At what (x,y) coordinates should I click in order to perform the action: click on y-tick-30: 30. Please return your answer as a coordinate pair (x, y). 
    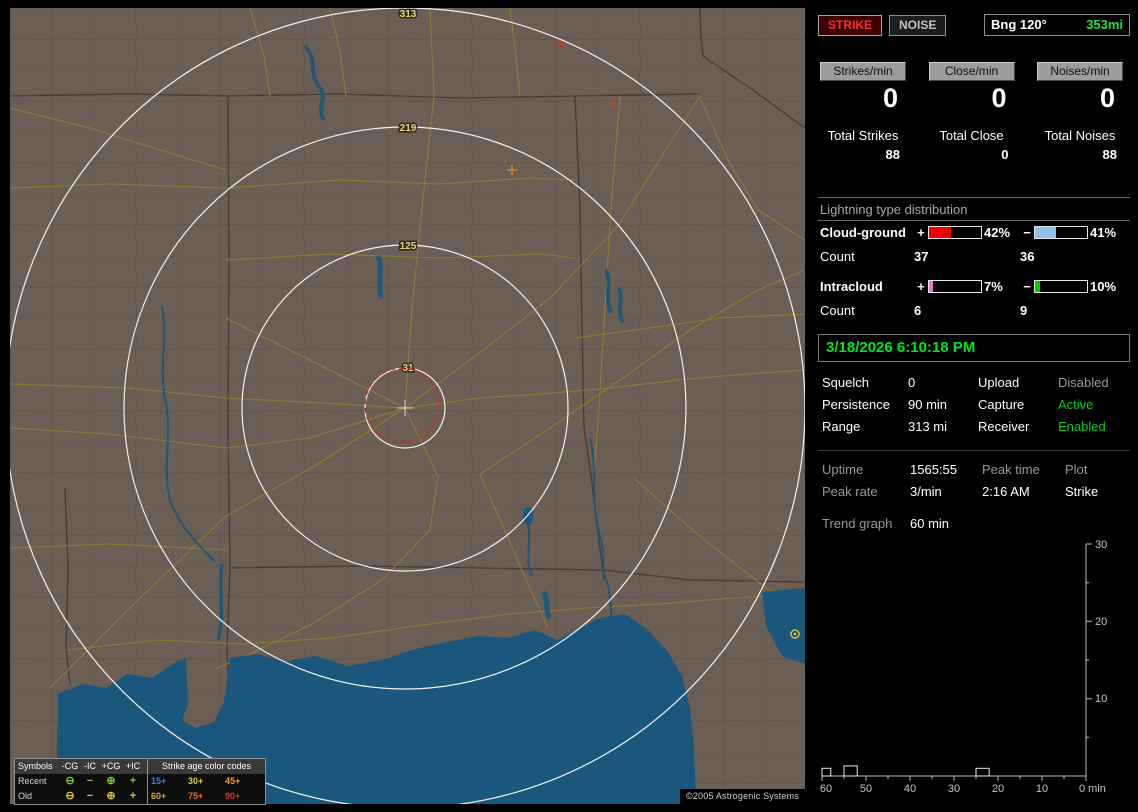
    Looking at the image, I should click on (1101, 545).